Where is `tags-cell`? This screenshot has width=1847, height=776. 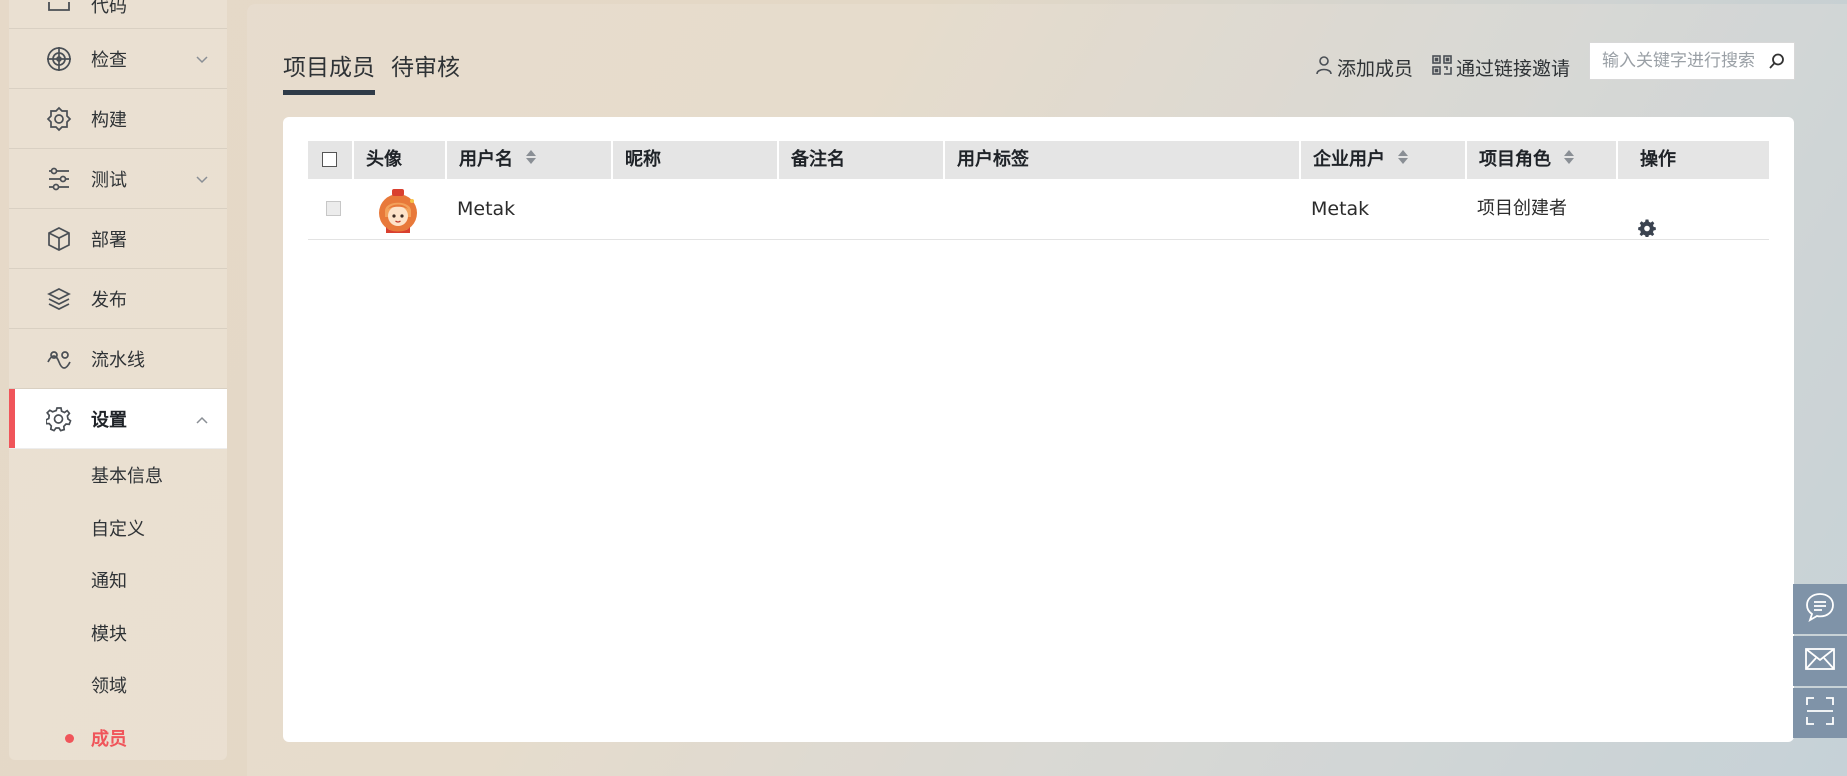
tags-cell is located at coordinates (1121, 209).